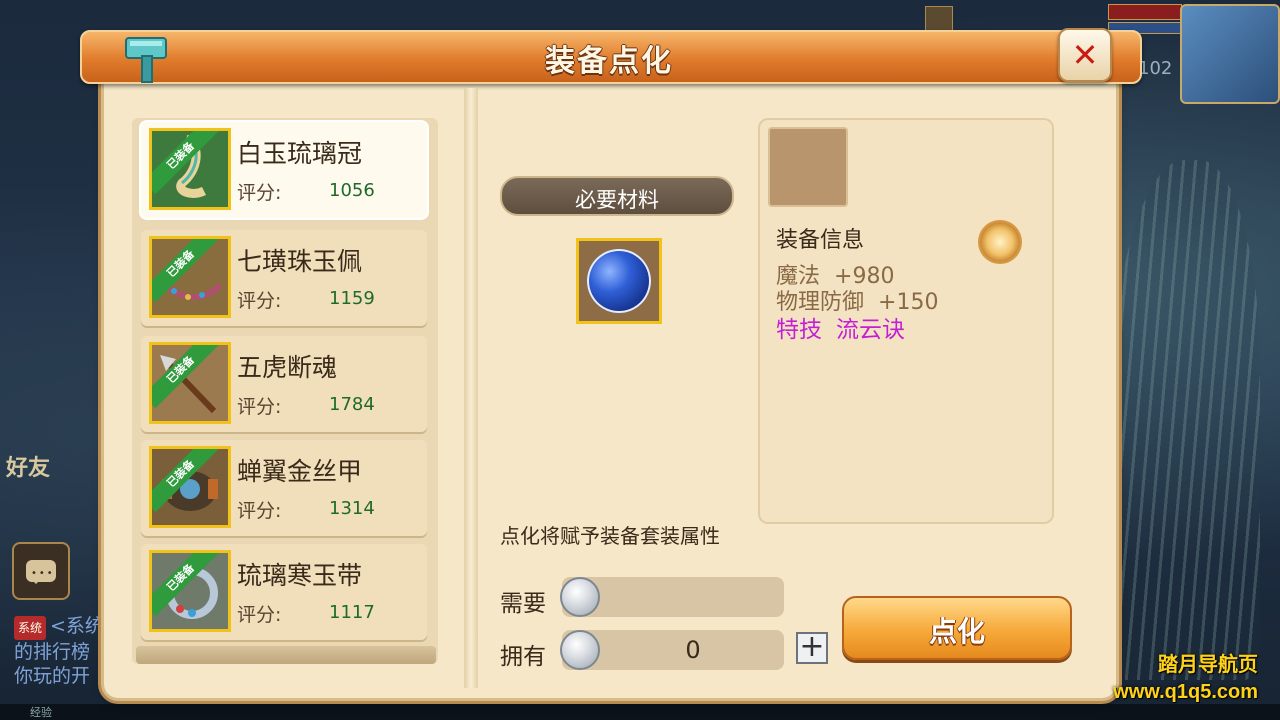  What do you see at coordinates (956, 631) in the screenshot?
I see `refine-button-label: 点化` at bounding box center [956, 631].